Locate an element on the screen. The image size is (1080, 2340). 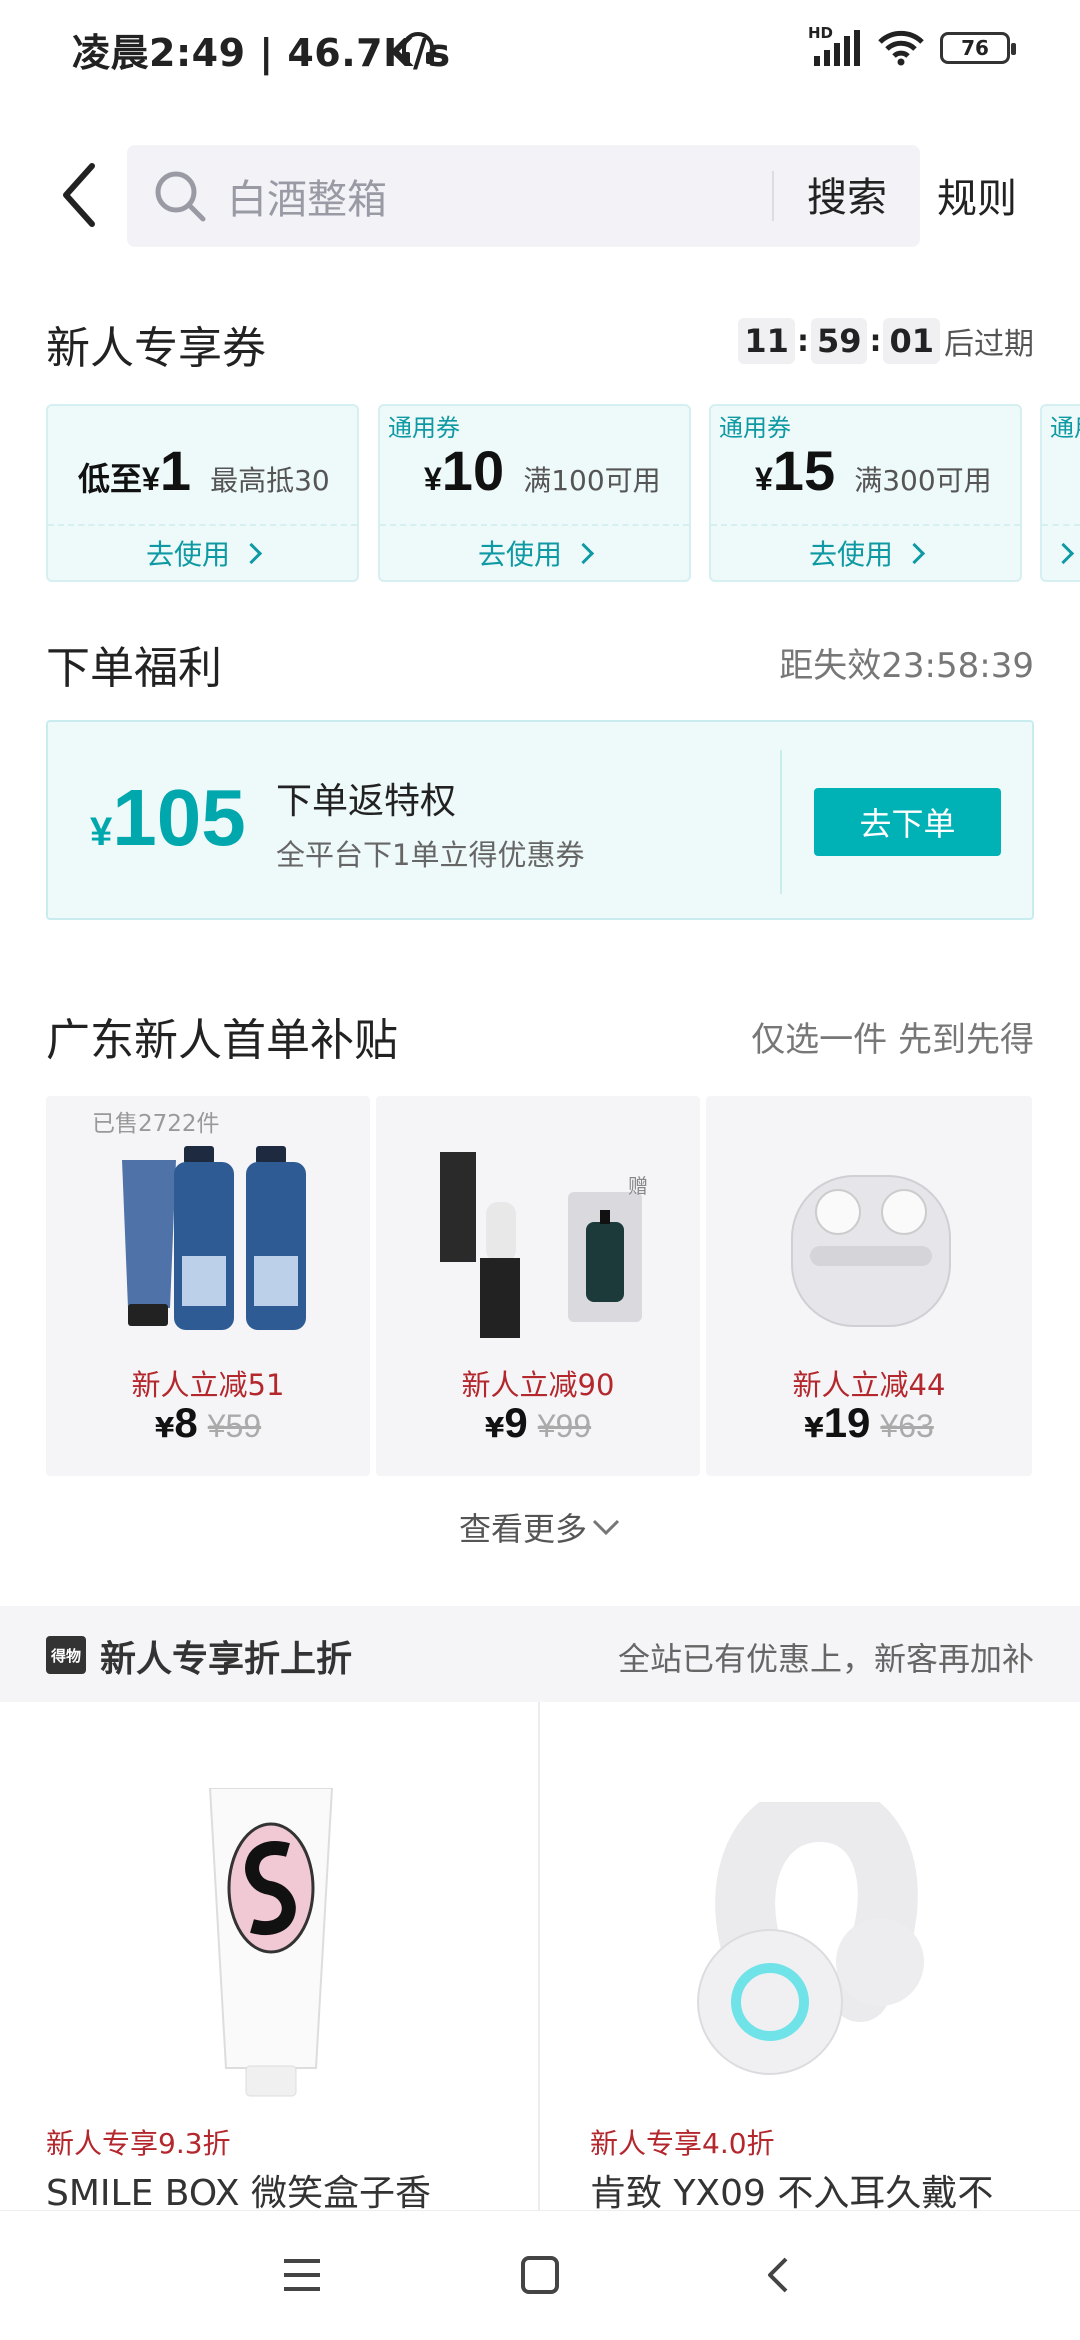
product-image-headphone is located at coordinates (815, 1931).